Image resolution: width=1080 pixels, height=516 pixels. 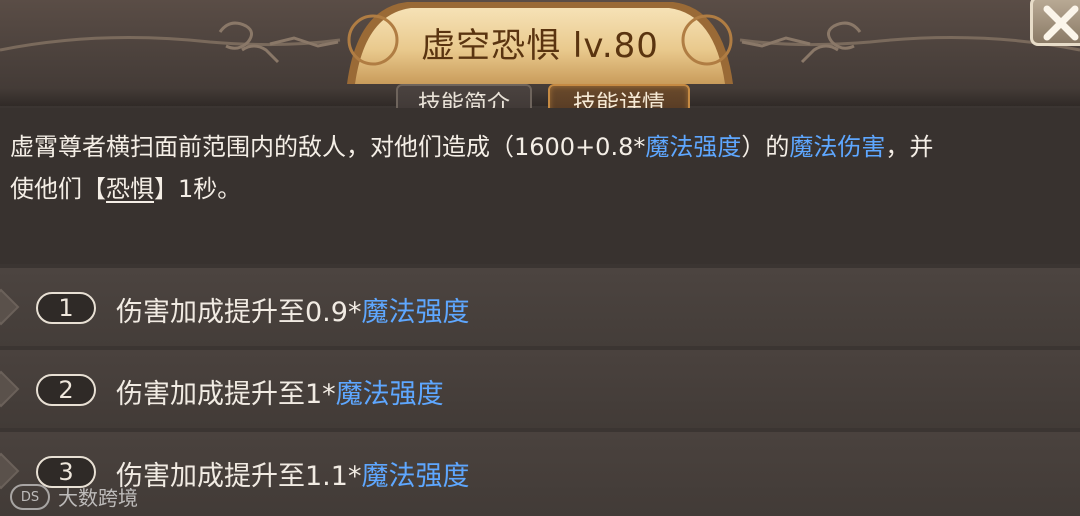 I want to click on upgrade-text: 伤害加成提升至1.1*魔法强度, so click(x=292, y=473).